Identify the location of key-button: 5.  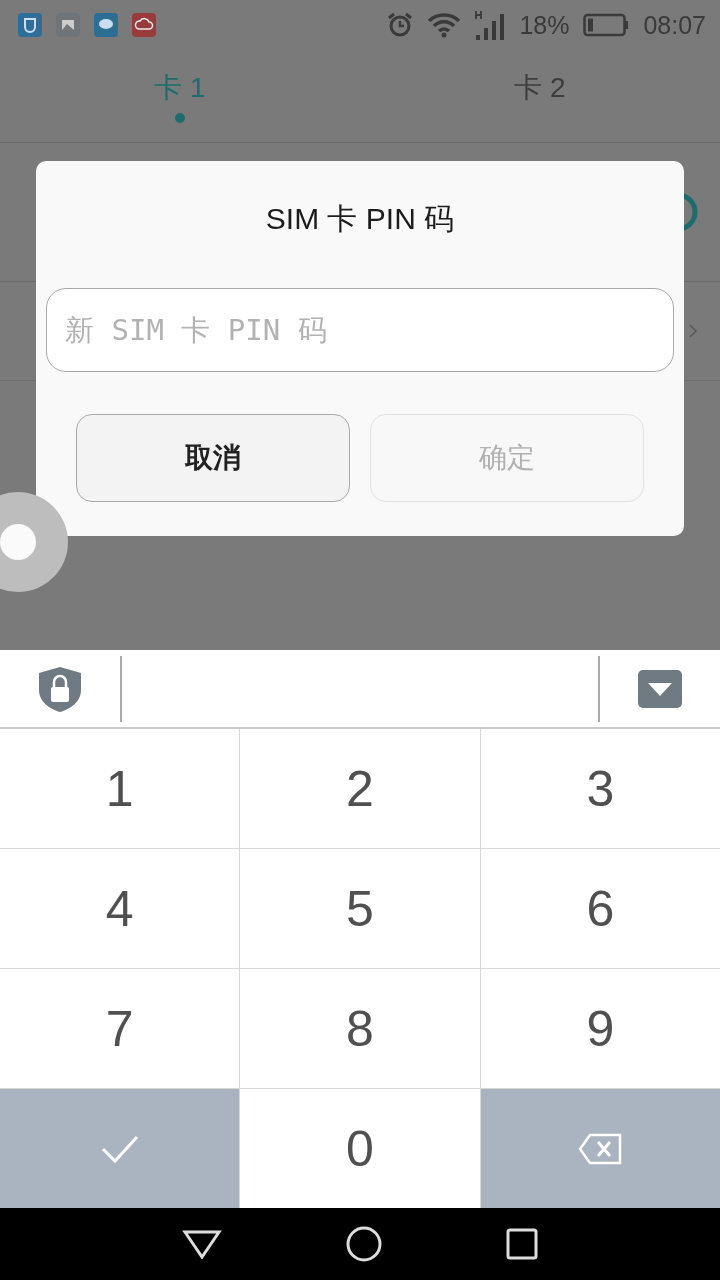
(360, 908).